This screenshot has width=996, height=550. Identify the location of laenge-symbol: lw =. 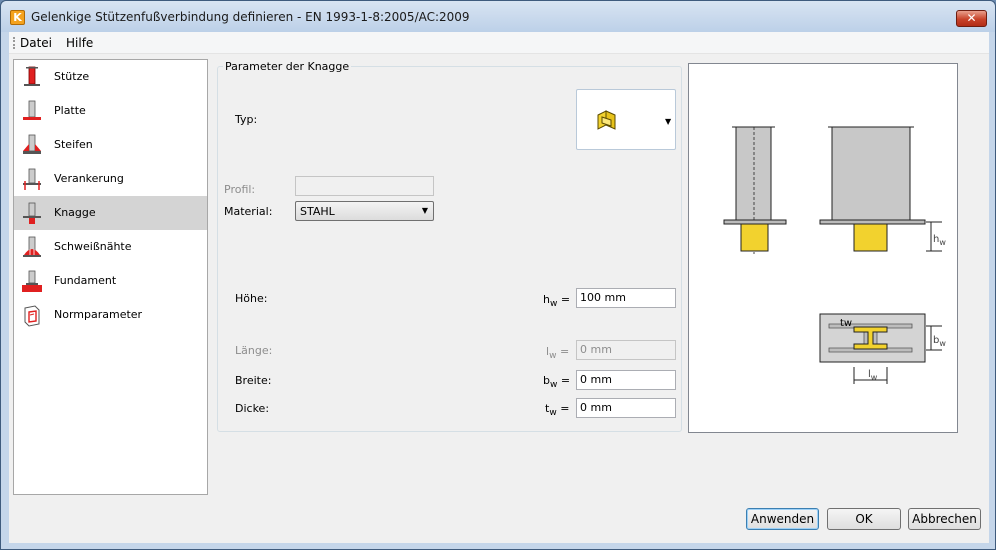
(558, 353).